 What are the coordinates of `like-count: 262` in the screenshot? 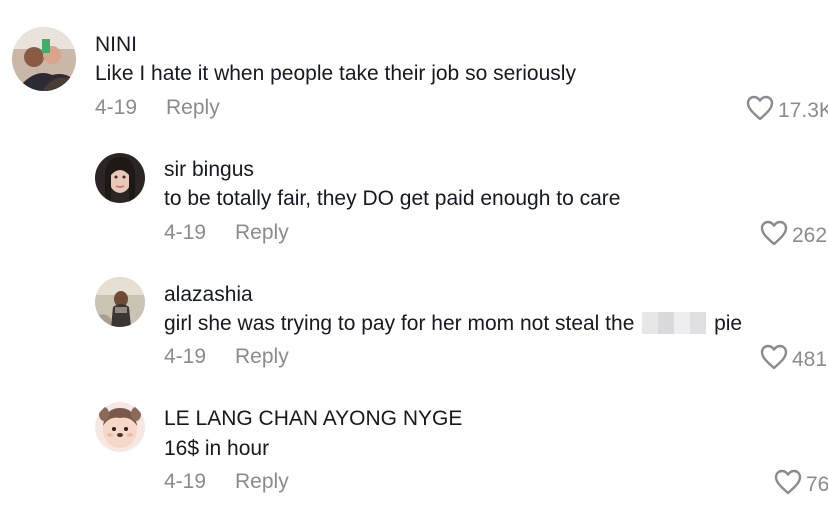 It's located at (810, 235).